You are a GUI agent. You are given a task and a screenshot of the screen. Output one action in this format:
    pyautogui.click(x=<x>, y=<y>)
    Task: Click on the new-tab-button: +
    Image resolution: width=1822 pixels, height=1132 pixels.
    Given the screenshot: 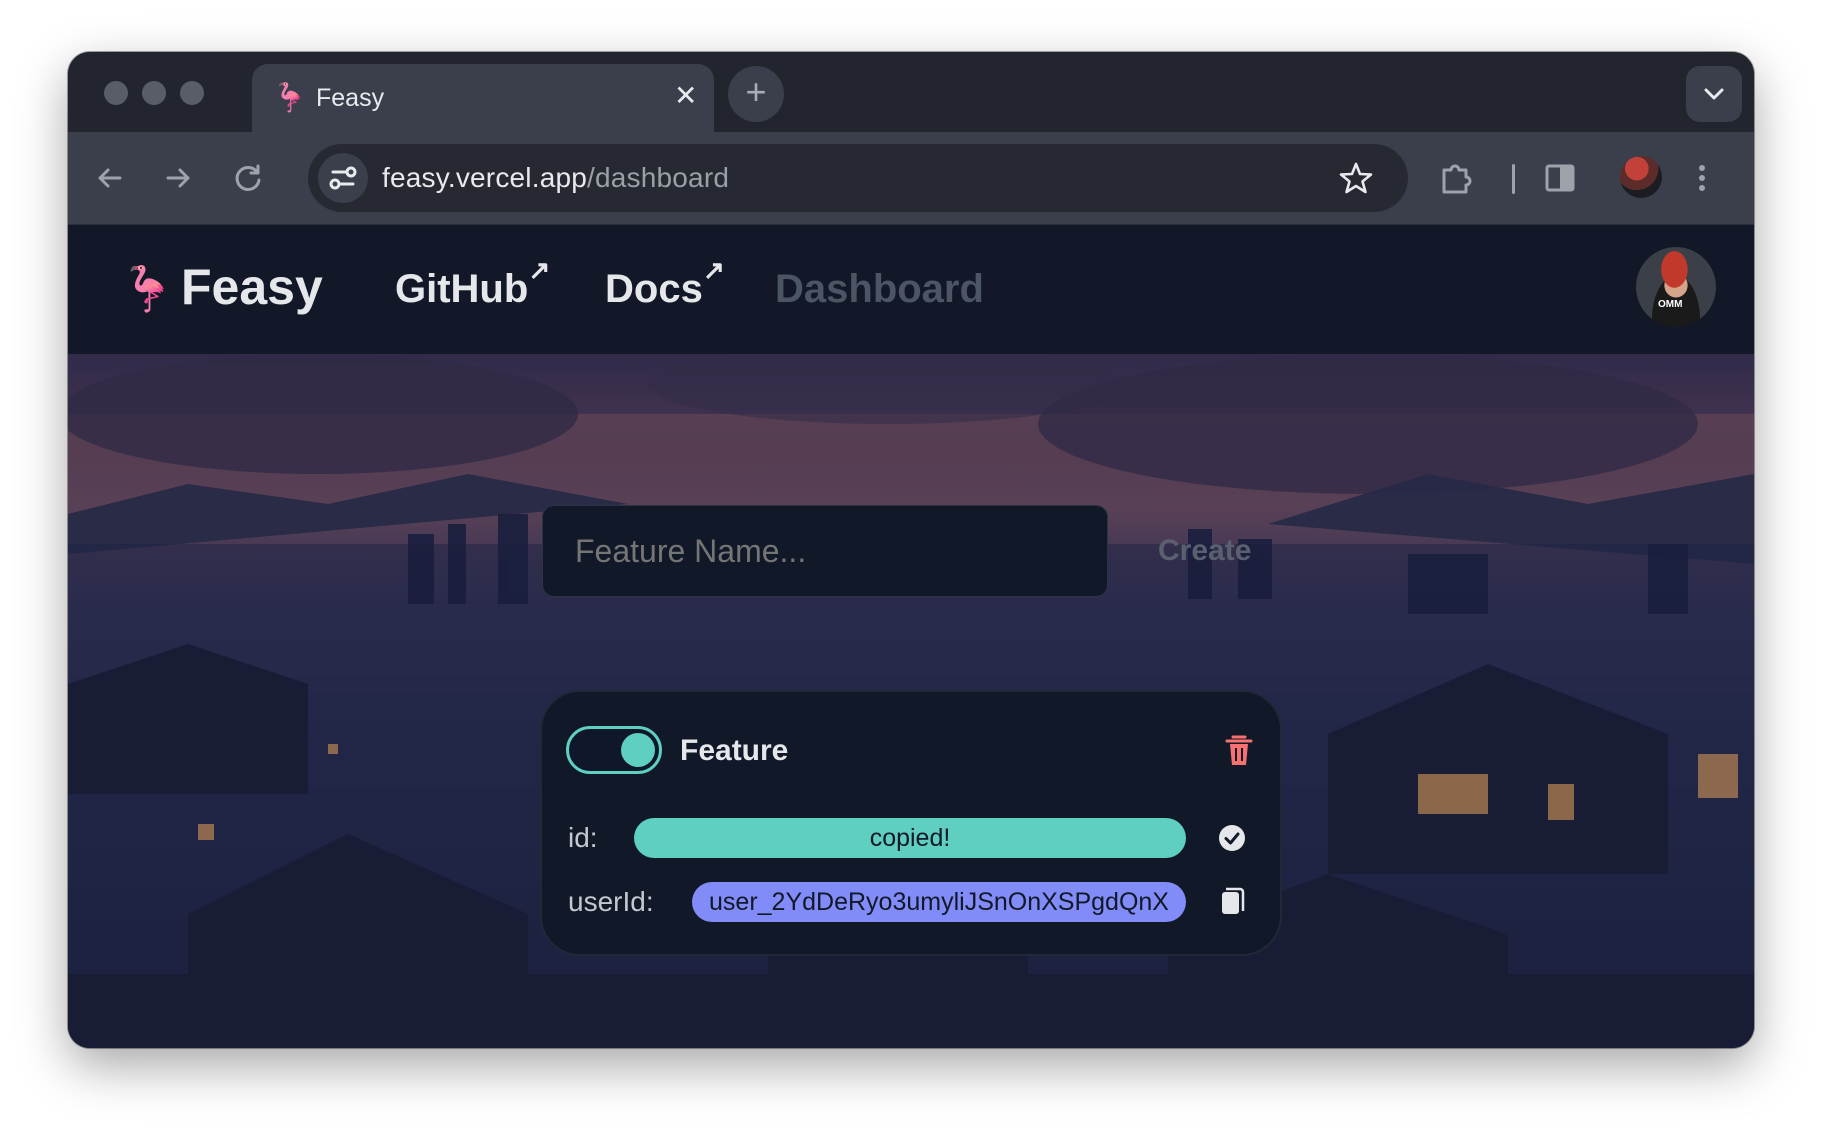 What is the action you would take?
    pyautogui.click(x=756, y=94)
    